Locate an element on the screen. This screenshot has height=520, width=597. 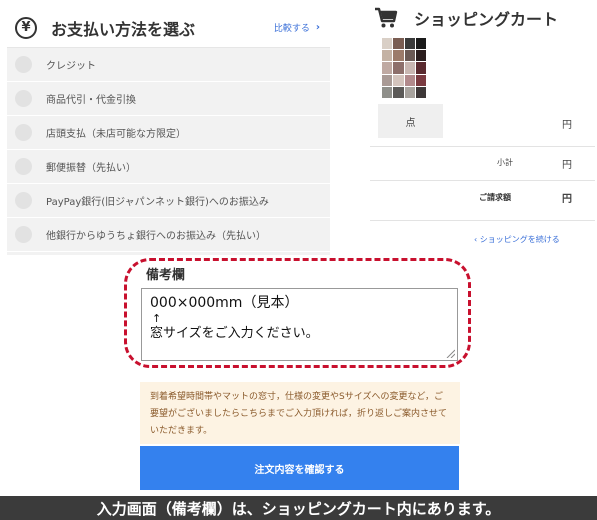
remarks-text-line: 窓サイズをご入力ください。 is located at coordinates (234, 333).